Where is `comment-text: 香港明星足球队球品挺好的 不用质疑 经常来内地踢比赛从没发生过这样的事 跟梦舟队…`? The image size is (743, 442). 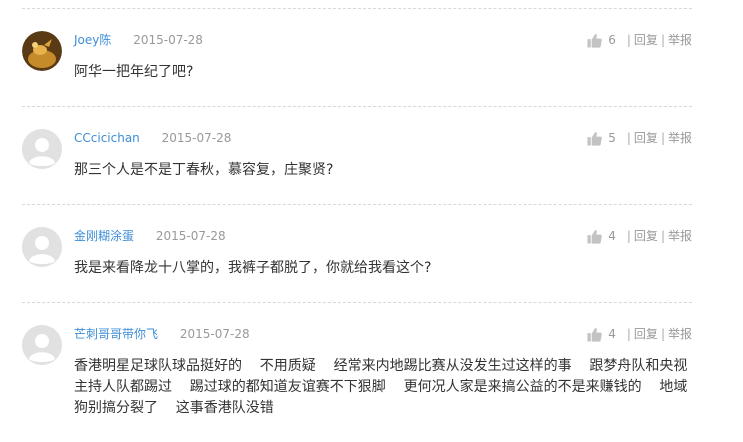
comment-text: 香港明星足球队球品挺好的 不用质疑 经常来内地踢比赛从没发生过这样的事 跟梦舟队… is located at coordinates (381, 387).